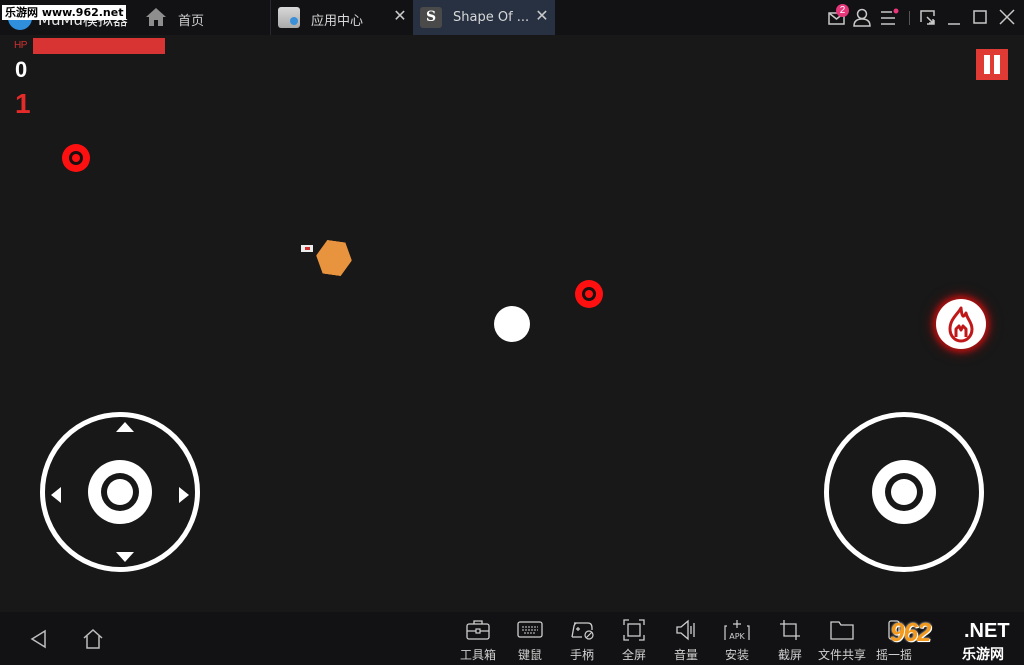  I want to click on svg-text: APK, so click(737, 636).